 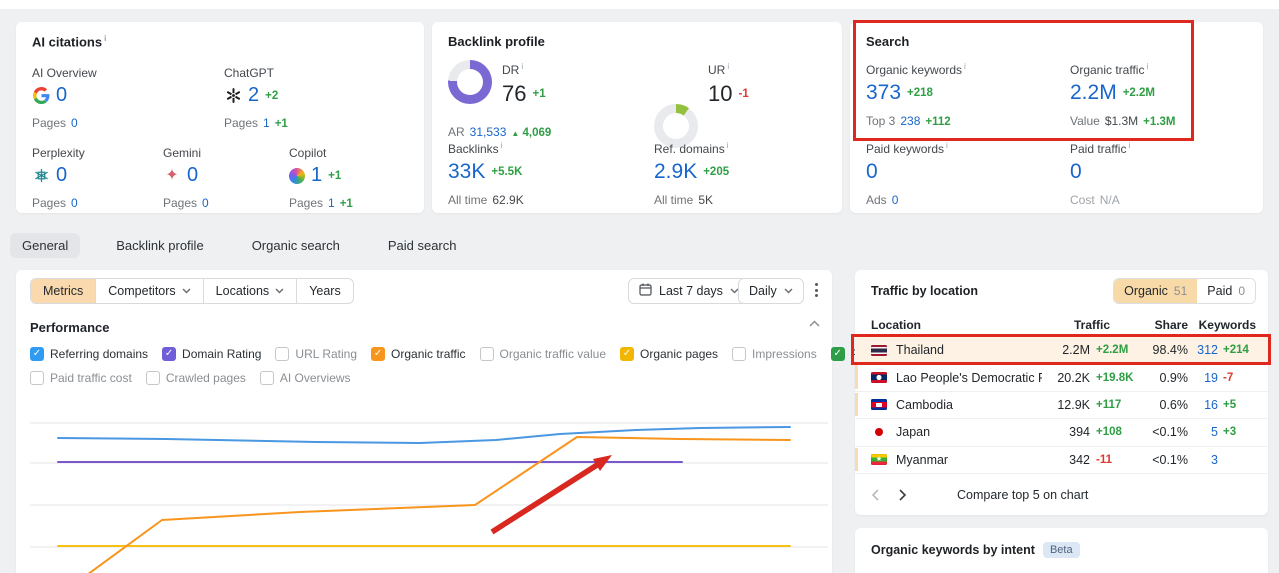 What do you see at coordinates (1061, 325) in the screenshot?
I see `column-traffic: Traffic` at bounding box center [1061, 325].